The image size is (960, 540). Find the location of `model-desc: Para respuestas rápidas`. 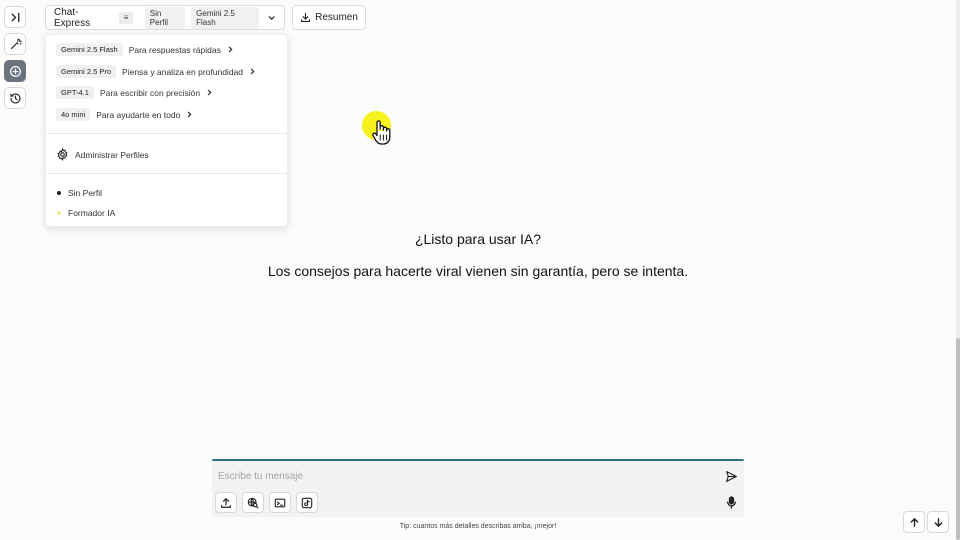

model-desc: Para respuestas rápidas is located at coordinates (174, 49).